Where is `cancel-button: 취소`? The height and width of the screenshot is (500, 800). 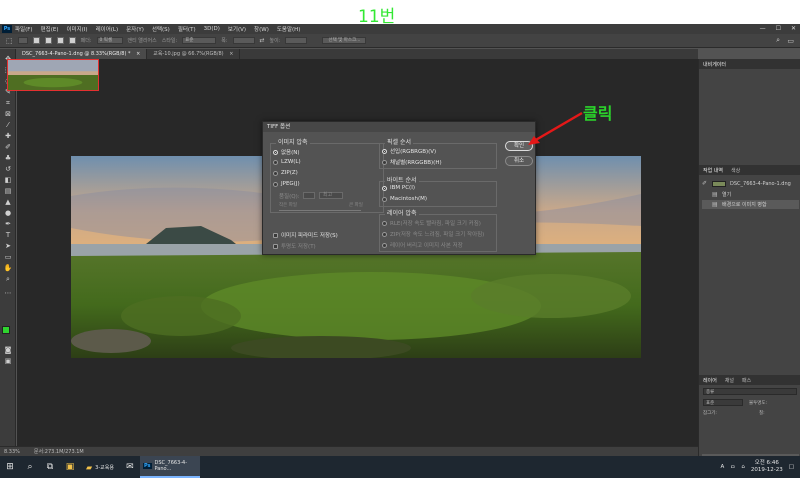 cancel-button: 취소 is located at coordinates (519, 161).